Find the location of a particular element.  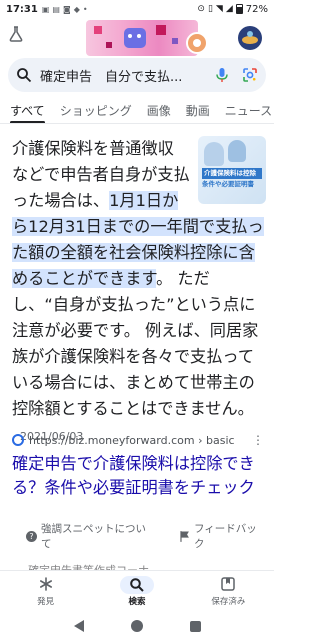

battery-icon is located at coordinates (239, 9).